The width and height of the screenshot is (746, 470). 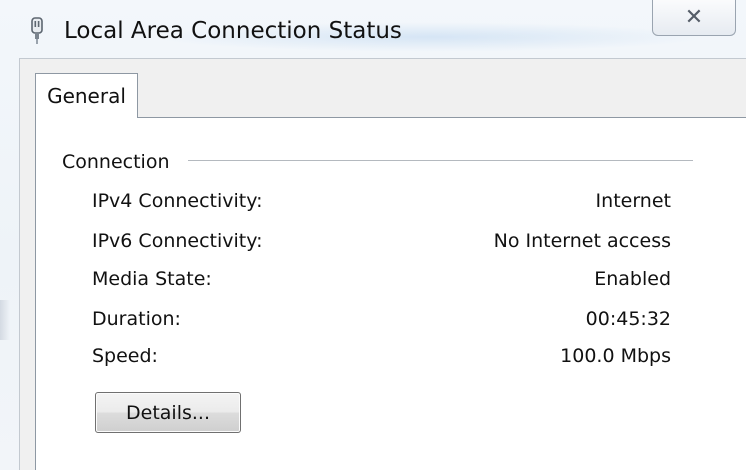 I want to click on close-icon: ✕, so click(x=694, y=17).